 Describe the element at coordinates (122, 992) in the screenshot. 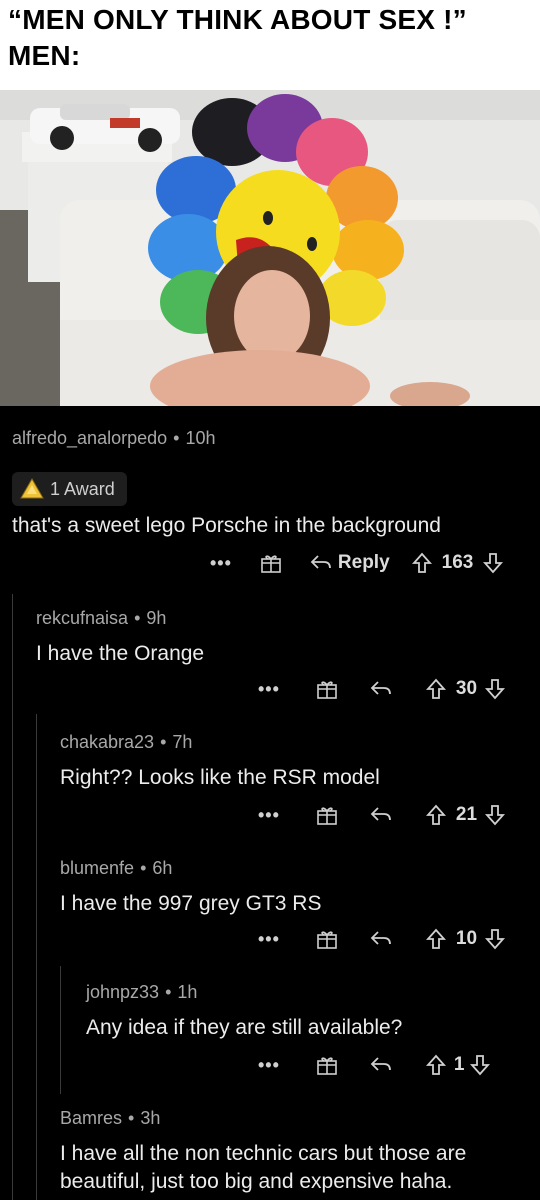

I see `comment-5-username: johnpz33` at that location.